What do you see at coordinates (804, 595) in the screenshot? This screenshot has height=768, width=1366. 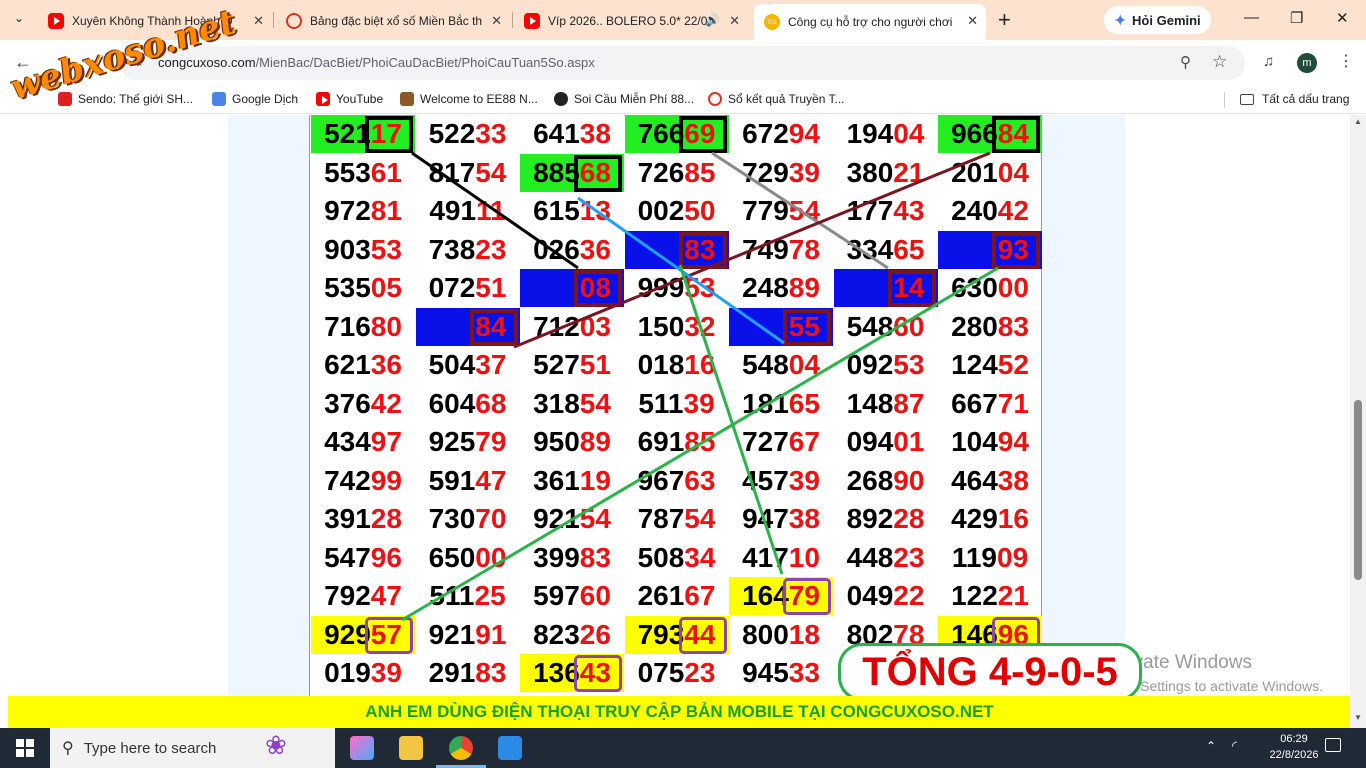 I see `prize-cell-tail: 79` at bounding box center [804, 595].